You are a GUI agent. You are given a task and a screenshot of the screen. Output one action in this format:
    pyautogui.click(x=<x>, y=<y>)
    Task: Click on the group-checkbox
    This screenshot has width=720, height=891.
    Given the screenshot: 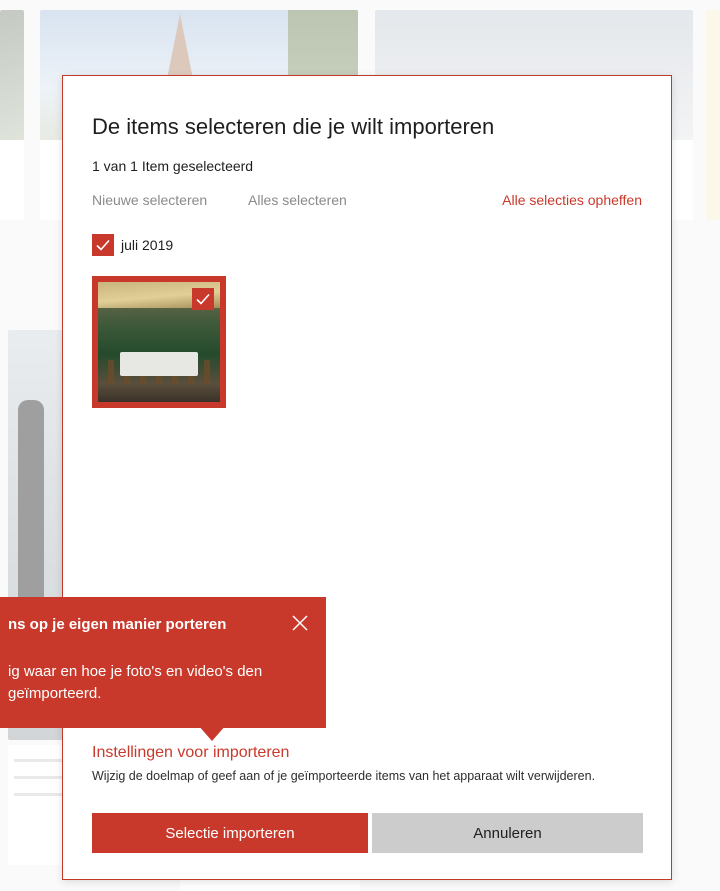 What is the action you would take?
    pyautogui.click(x=103, y=245)
    